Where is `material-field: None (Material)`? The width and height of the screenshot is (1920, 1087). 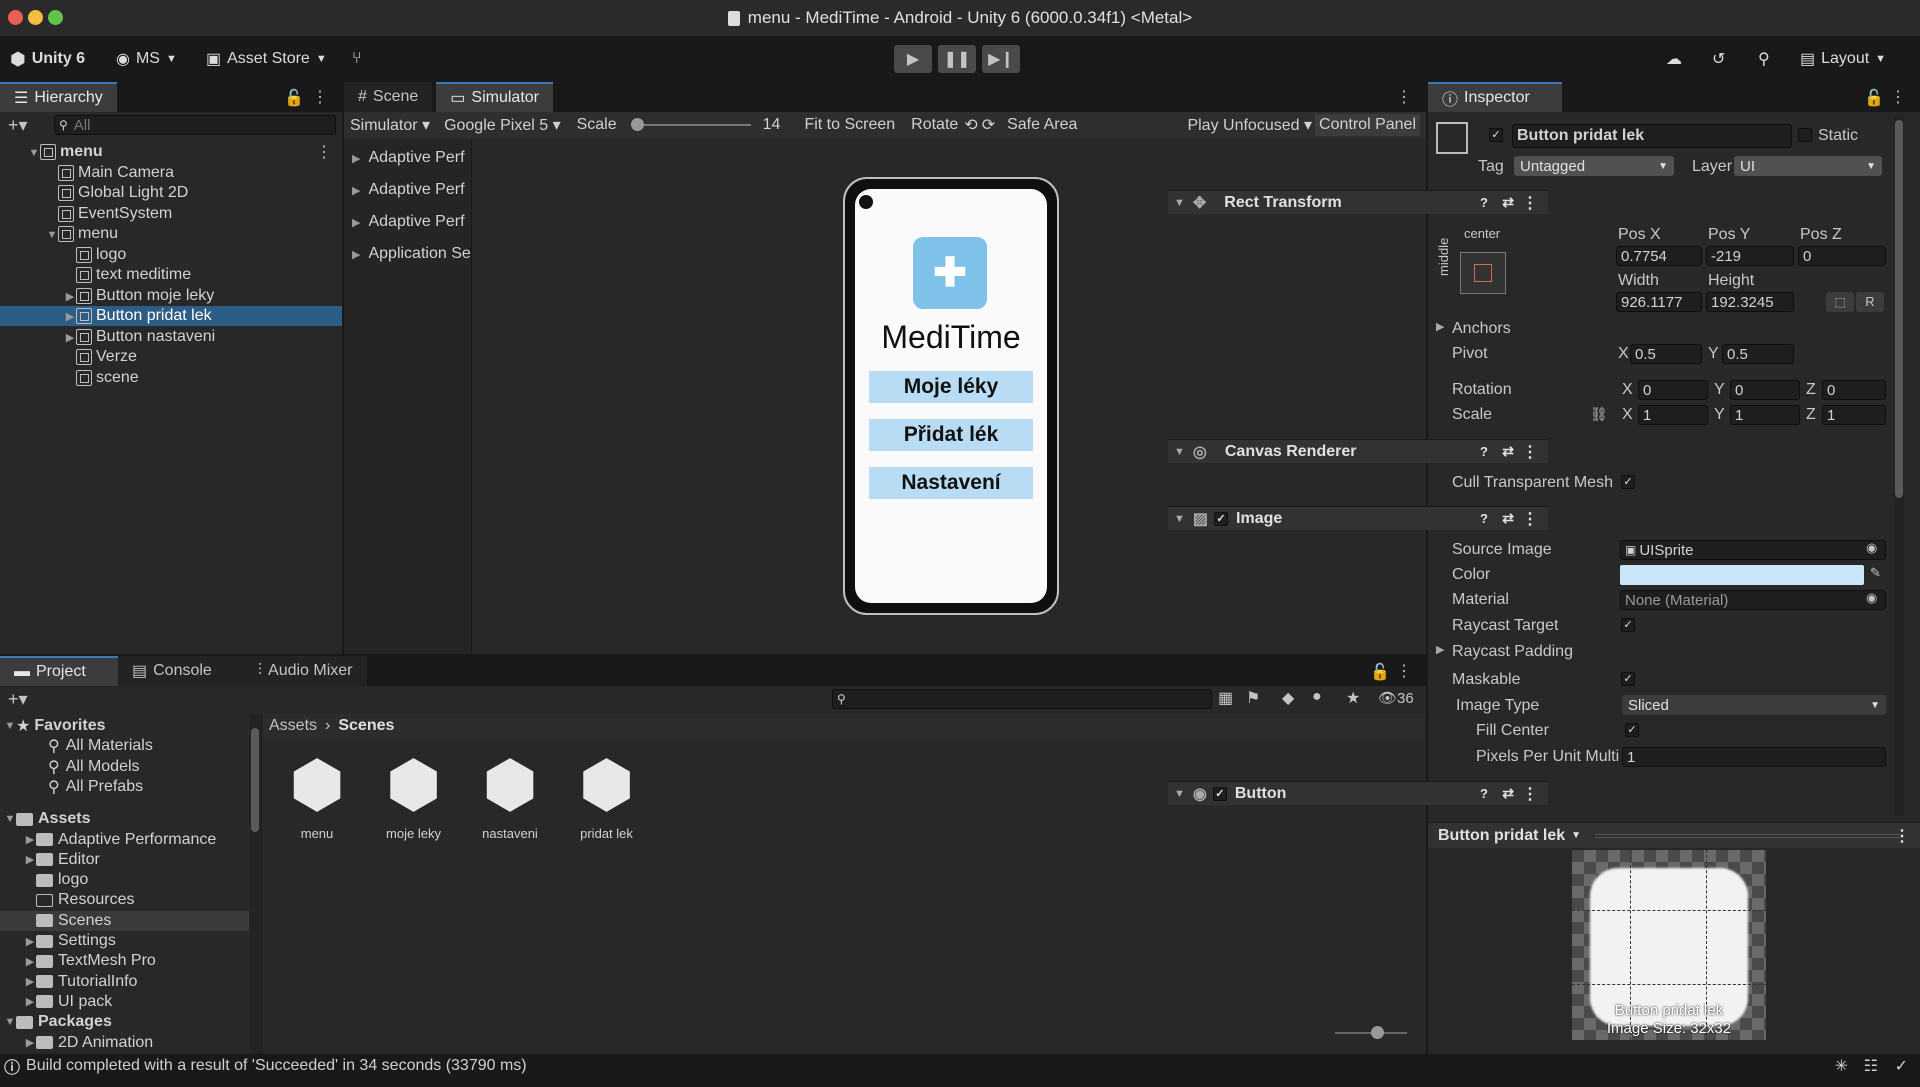
material-field: None (Material) is located at coordinates (1753, 600).